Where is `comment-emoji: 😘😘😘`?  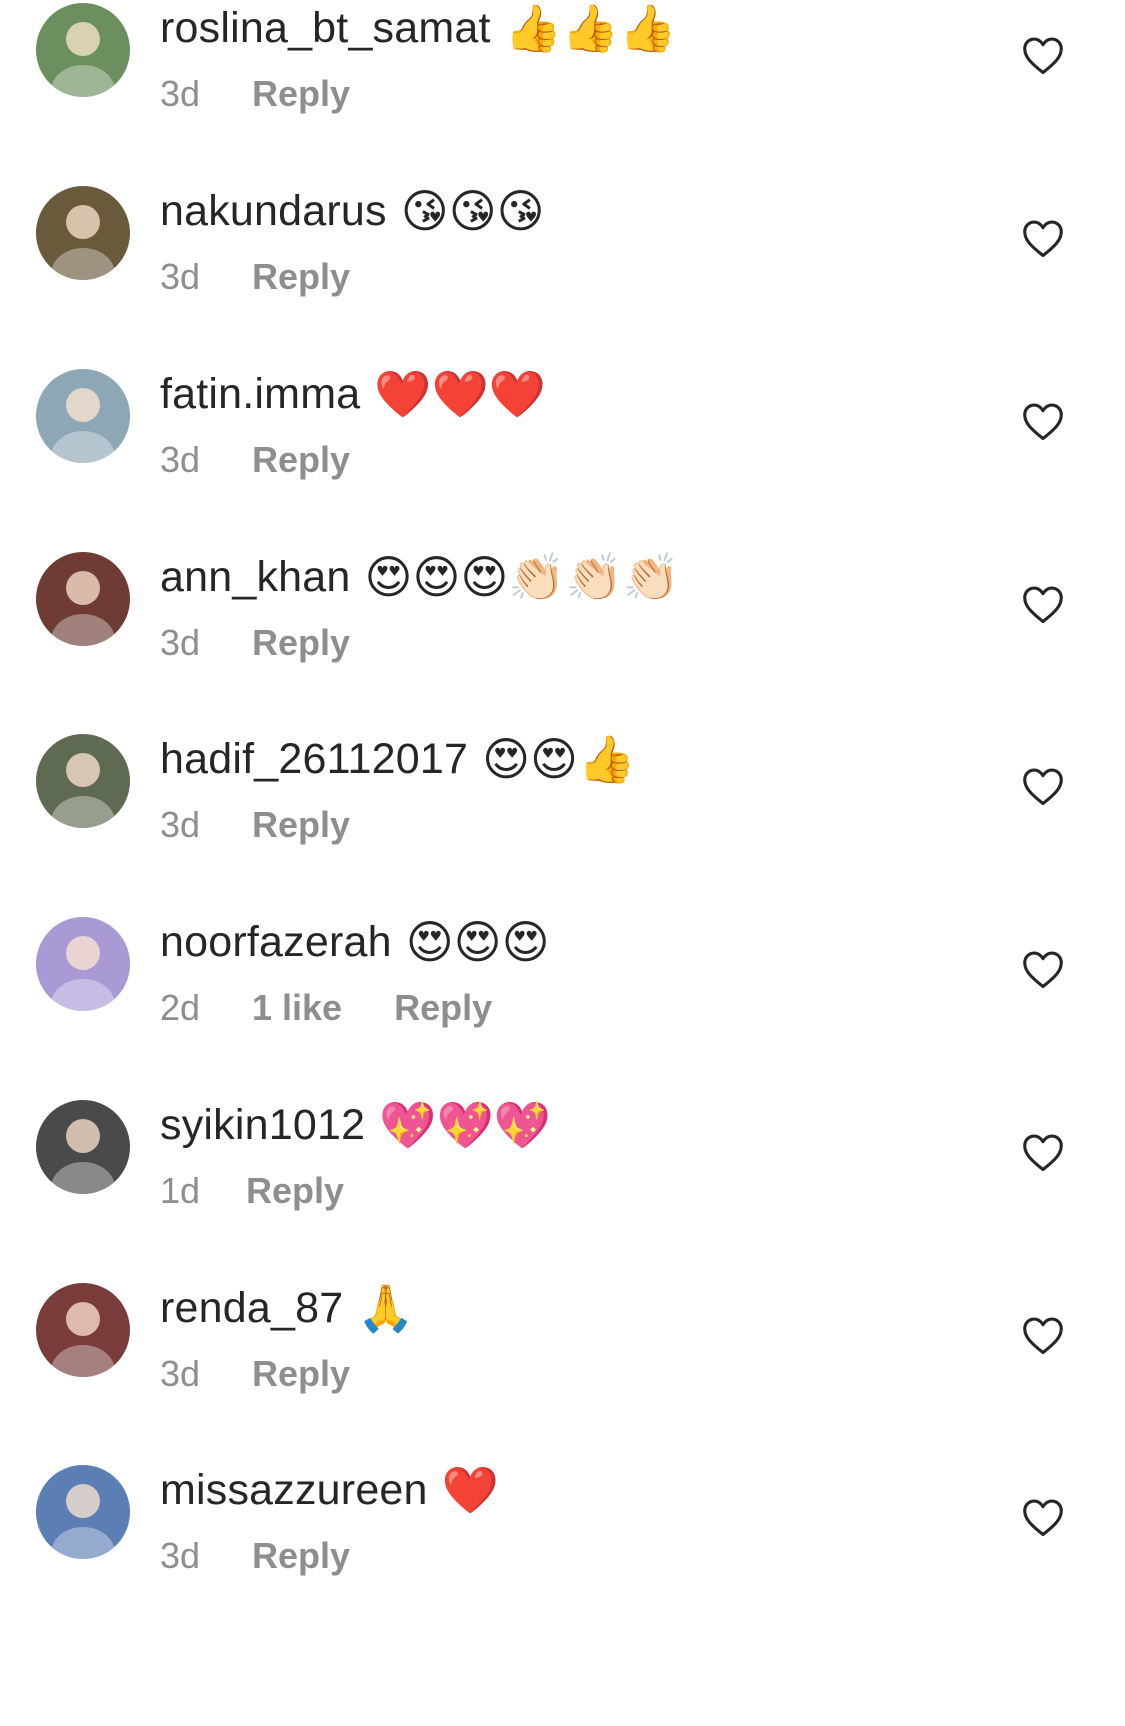 comment-emoji: 😘😘😘 is located at coordinates (472, 211).